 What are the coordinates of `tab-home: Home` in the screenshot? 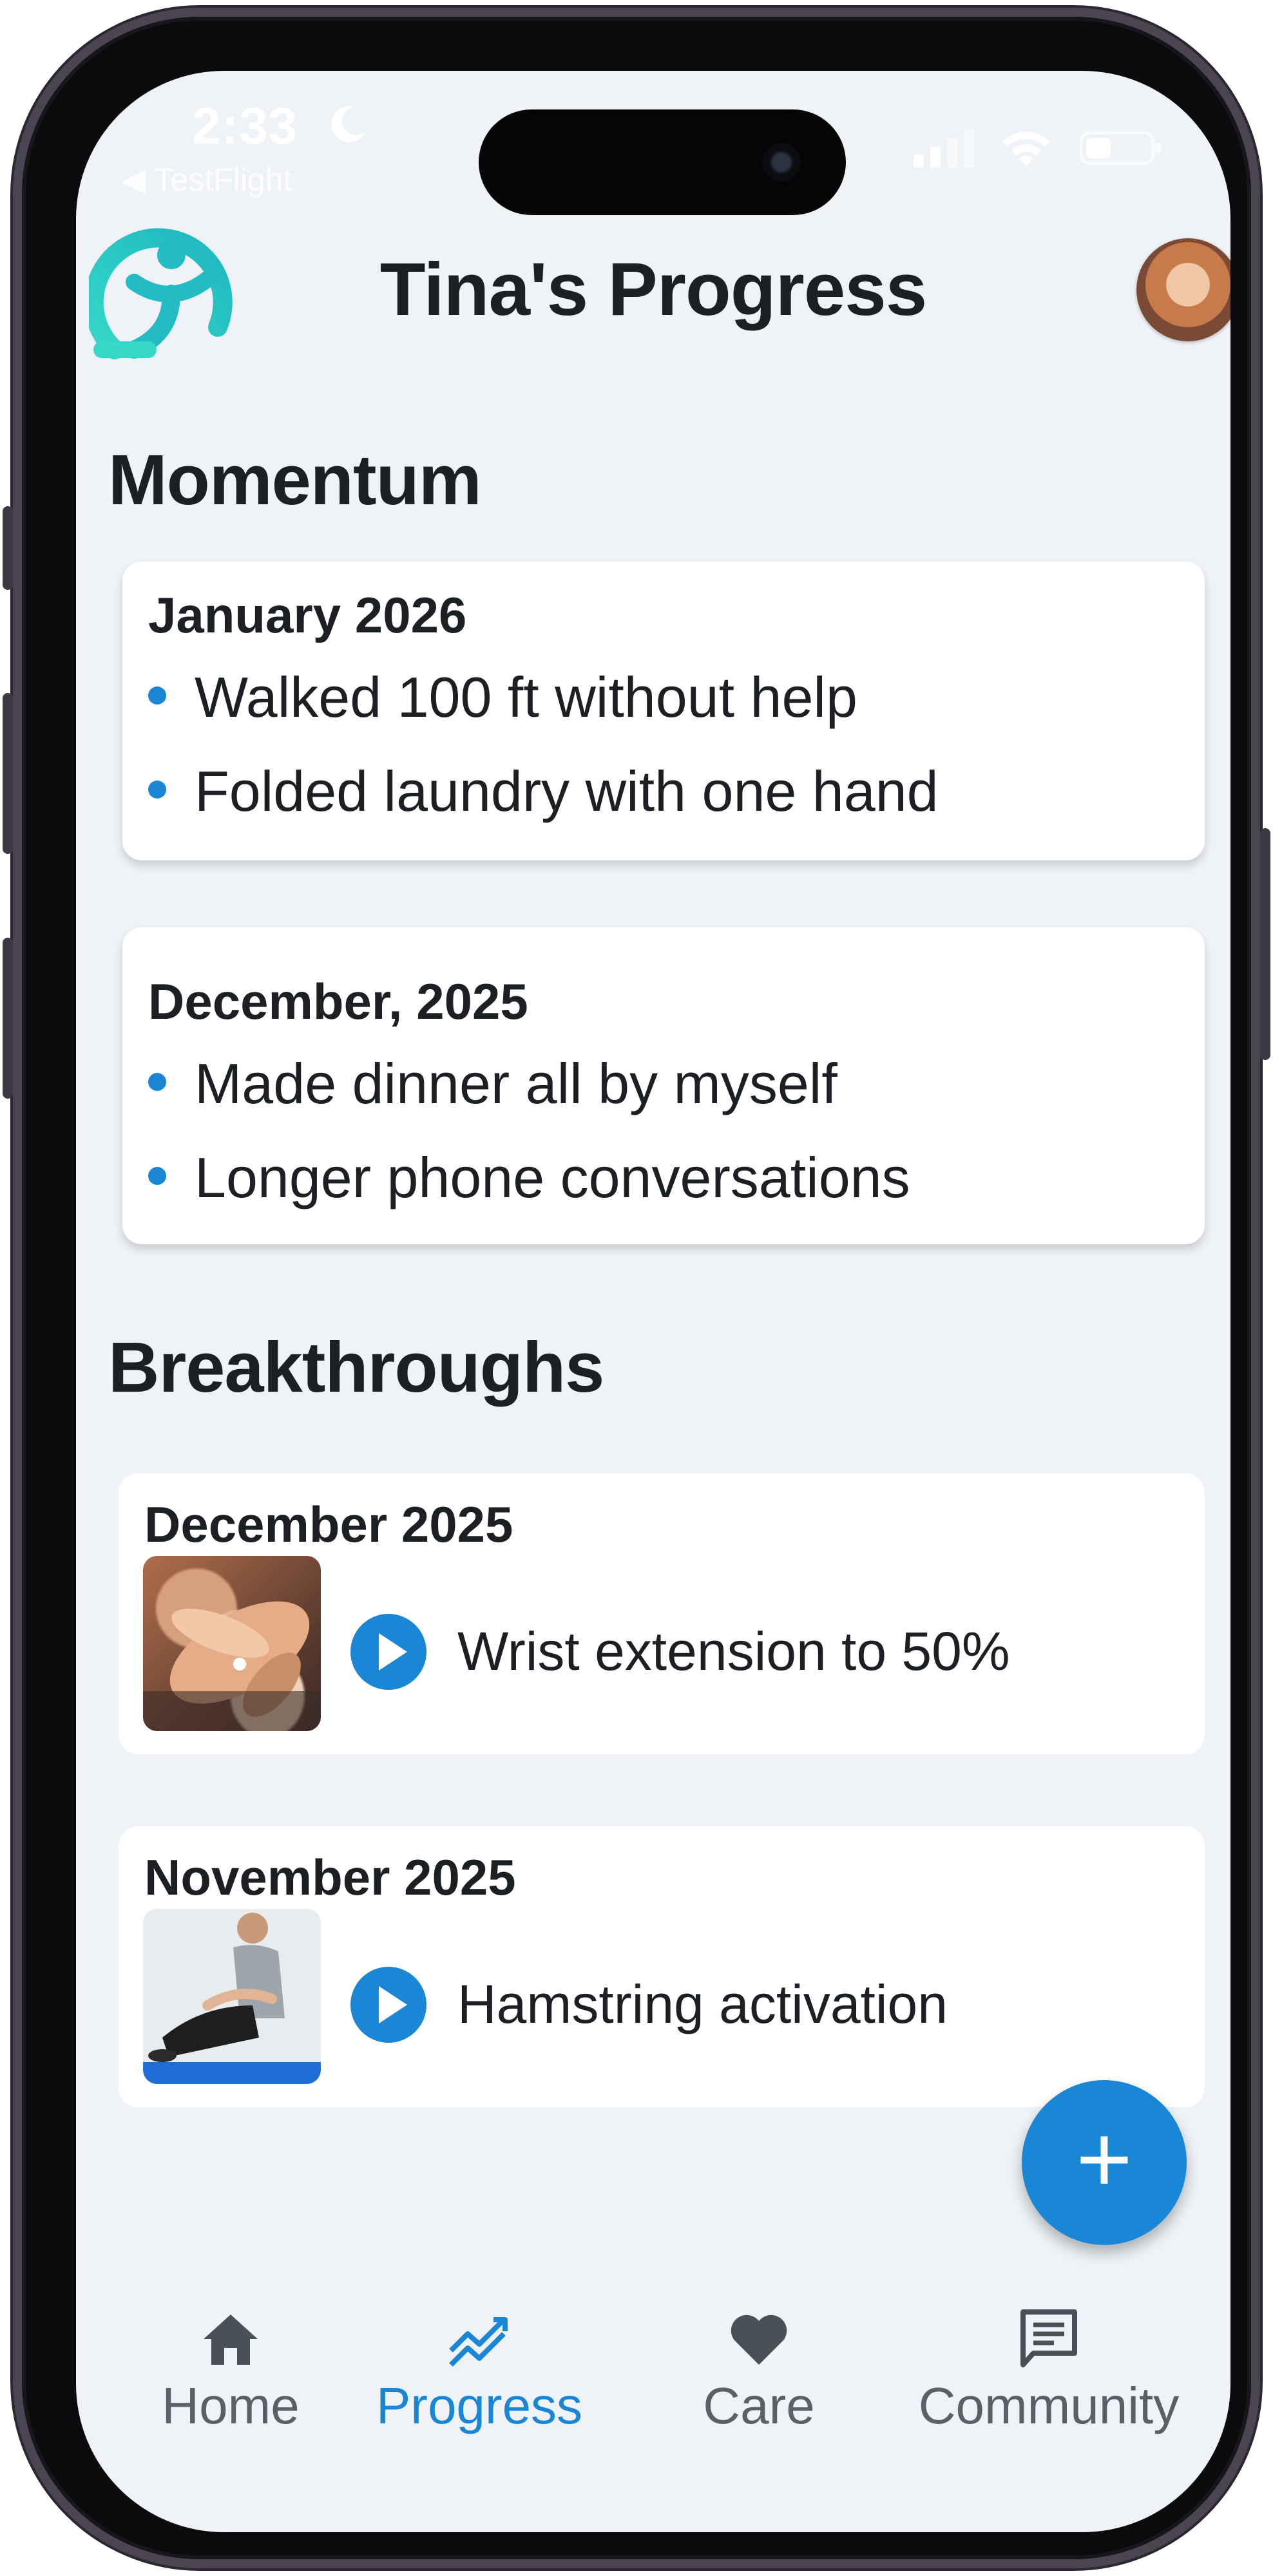 It's located at (231, 2380).